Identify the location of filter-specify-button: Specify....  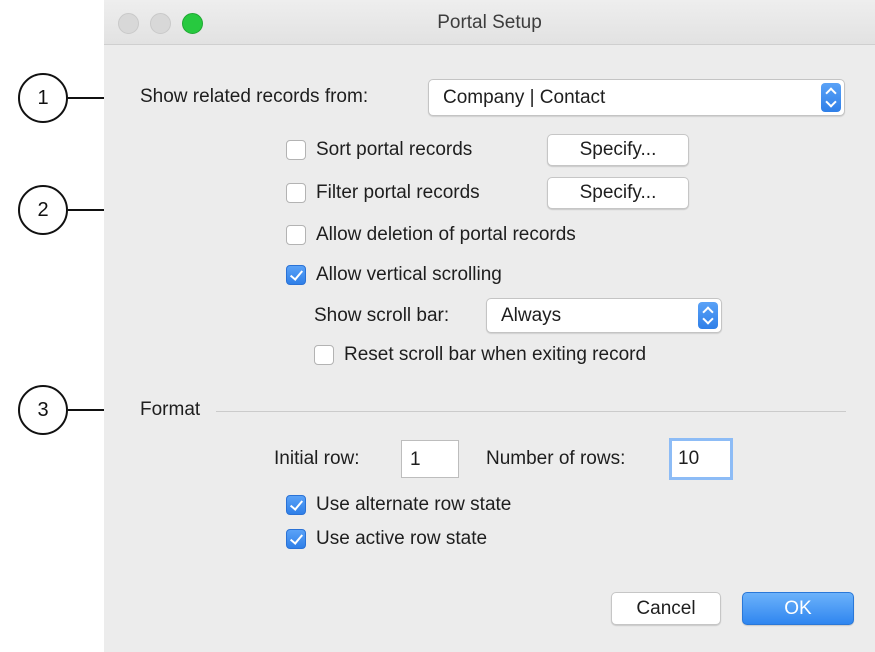
(618, 193).